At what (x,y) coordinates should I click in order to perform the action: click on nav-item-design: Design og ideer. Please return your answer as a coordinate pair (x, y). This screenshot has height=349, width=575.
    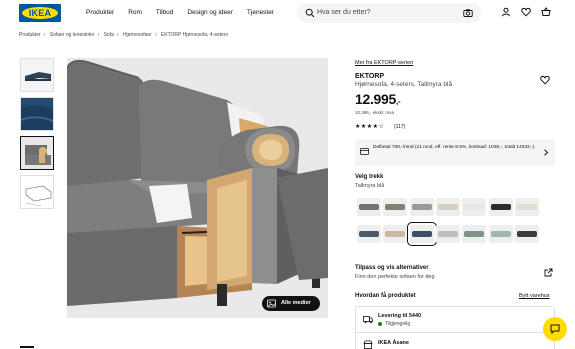
    Looking at the image, I should click on (210, 12).